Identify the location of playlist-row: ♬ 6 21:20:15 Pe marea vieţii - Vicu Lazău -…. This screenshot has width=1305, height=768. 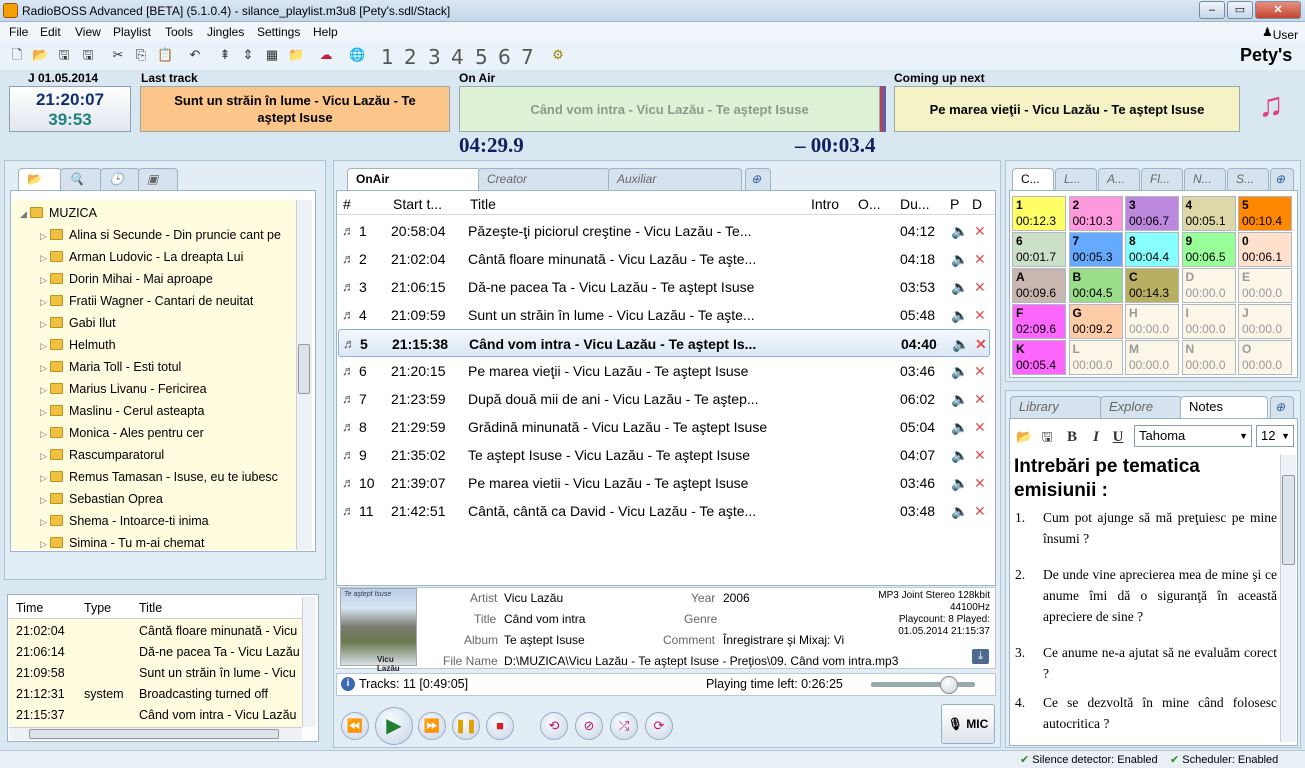
(664, 371).